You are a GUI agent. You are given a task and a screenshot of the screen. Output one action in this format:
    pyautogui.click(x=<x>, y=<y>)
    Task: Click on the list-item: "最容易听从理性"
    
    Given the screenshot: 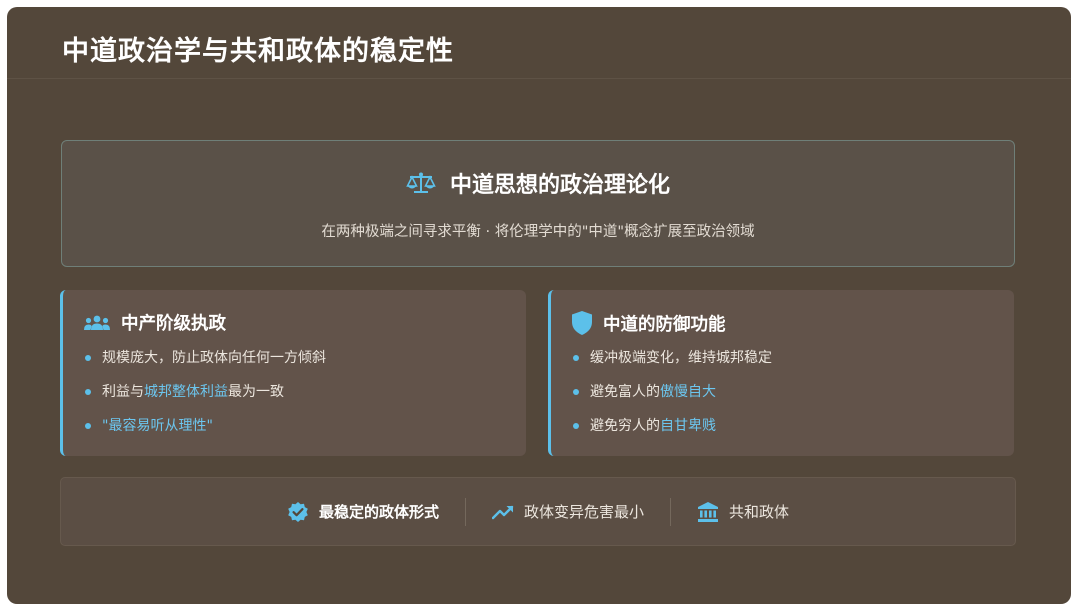 What is the action you would take?
    pyautogui.click(x=205, y=431)
    